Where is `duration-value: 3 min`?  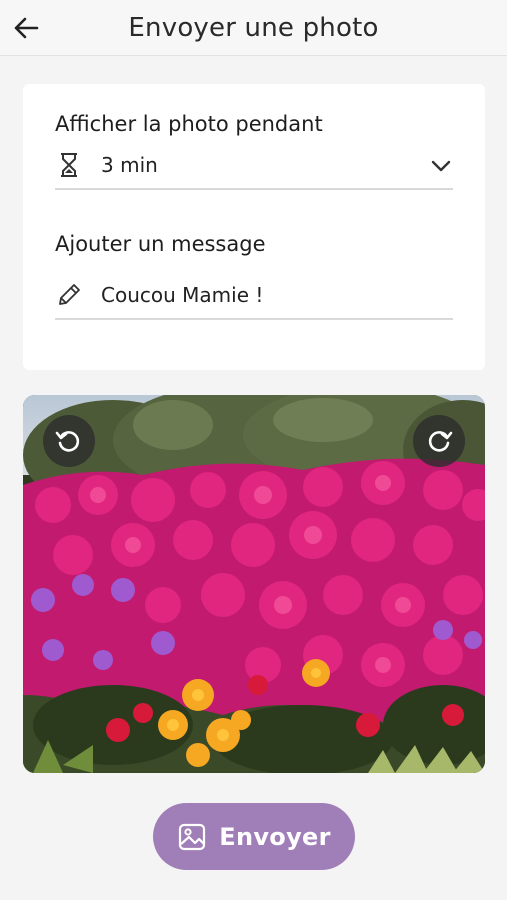 duration-value: 3 min is located at coordinates (129, 165).